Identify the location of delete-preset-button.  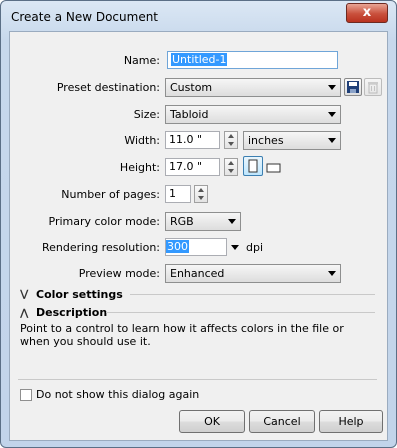
(373, 87).